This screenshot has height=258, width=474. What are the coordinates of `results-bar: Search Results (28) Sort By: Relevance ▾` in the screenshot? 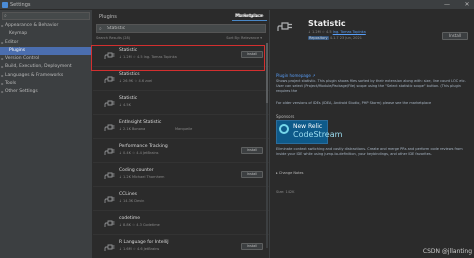 It's located at (181, 39).